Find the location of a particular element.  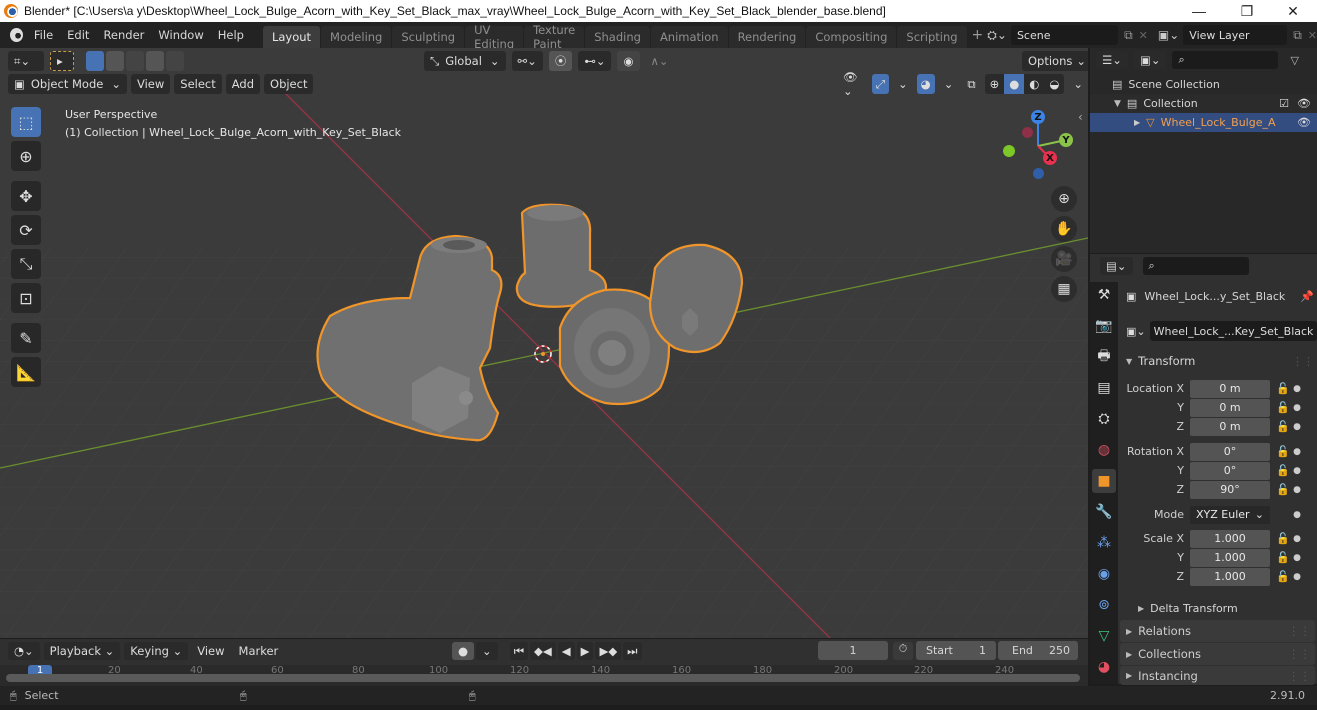

scene-selector-icon: ⛭⌄ is located at coordinates (997, 35).